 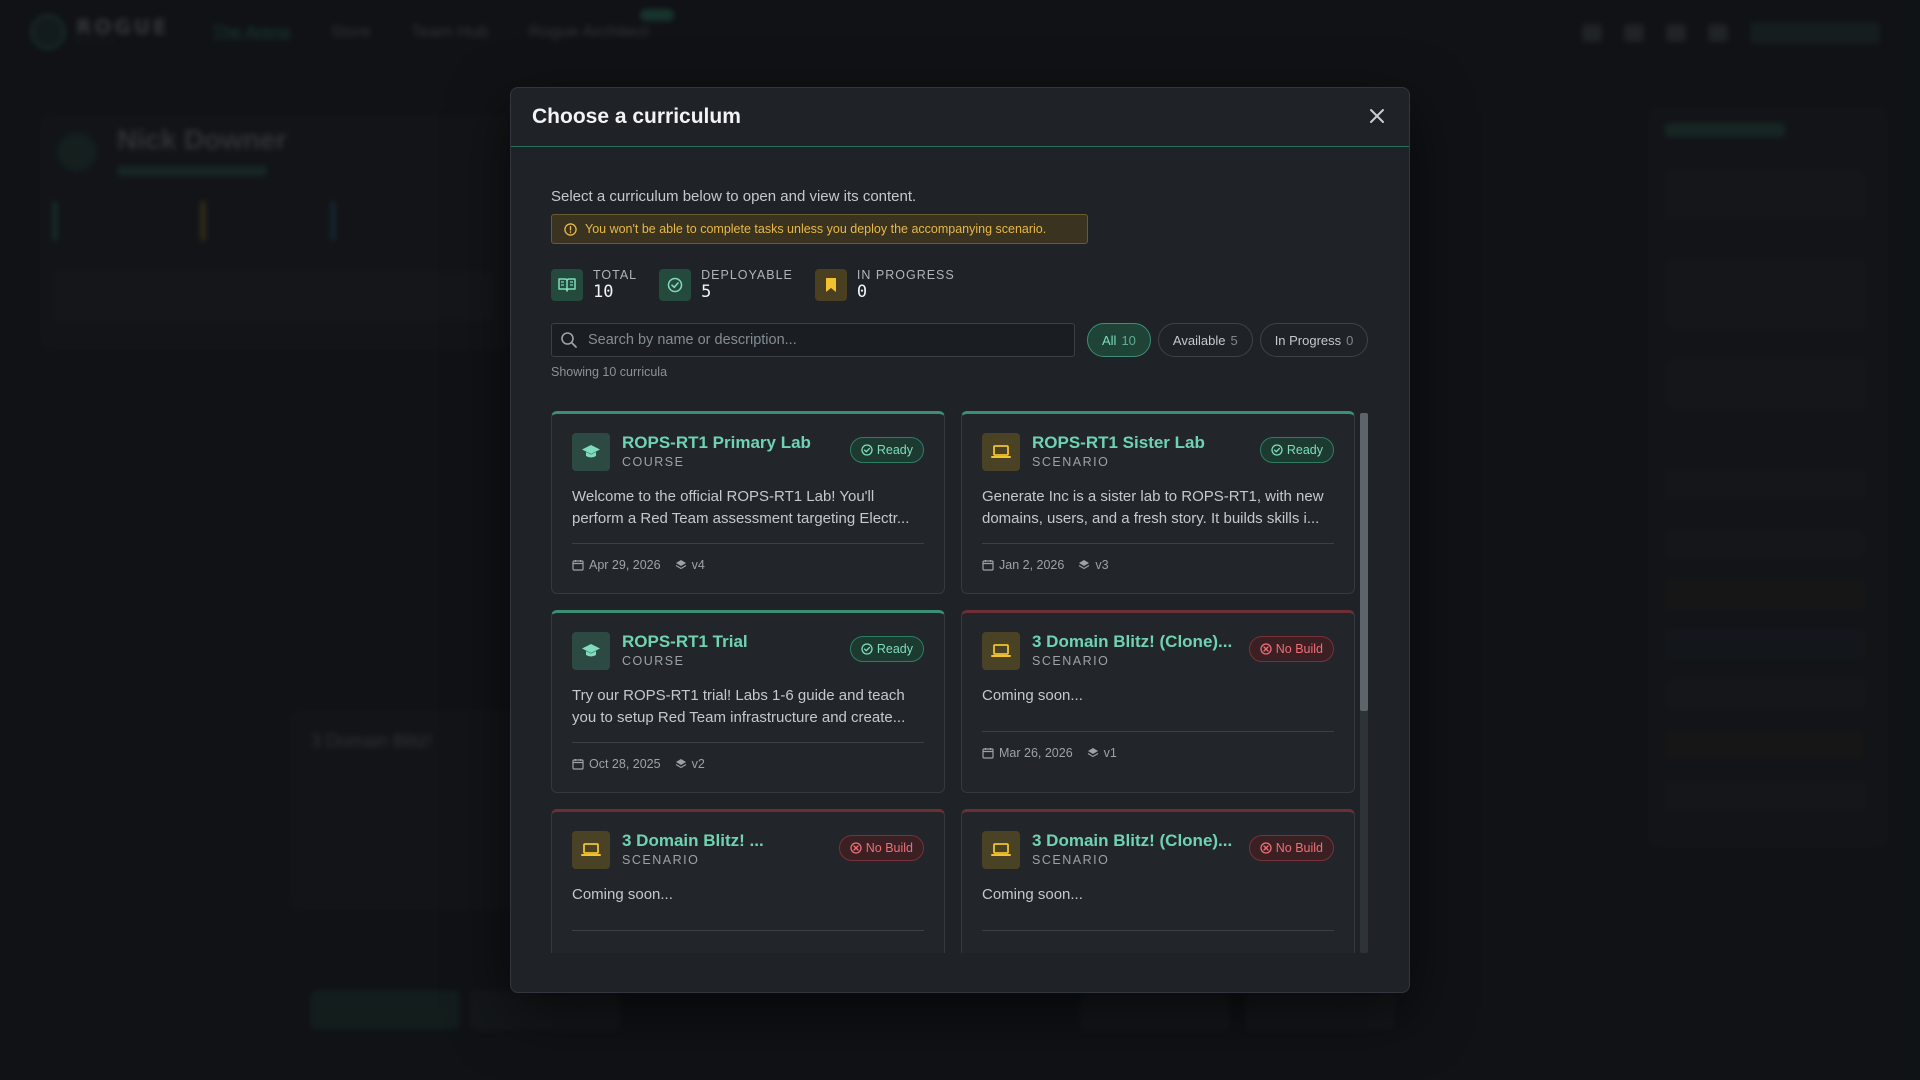 I want to click on close-icon, so click(x=1377, y=116).